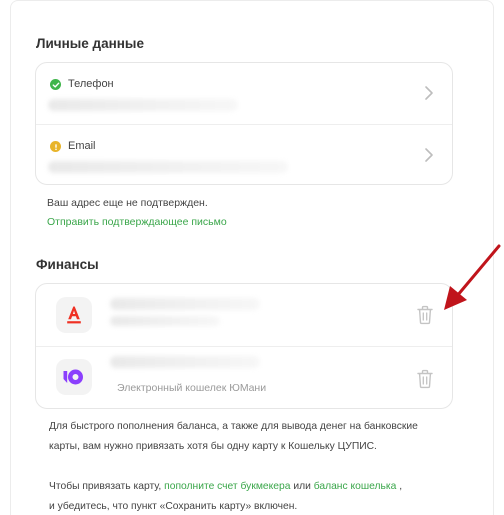  Describe the element at coordinates (127, 203) in the screenshot. I see `email-unconfirmed-note: Ваш адрес еще не подтвержден.` at that location.